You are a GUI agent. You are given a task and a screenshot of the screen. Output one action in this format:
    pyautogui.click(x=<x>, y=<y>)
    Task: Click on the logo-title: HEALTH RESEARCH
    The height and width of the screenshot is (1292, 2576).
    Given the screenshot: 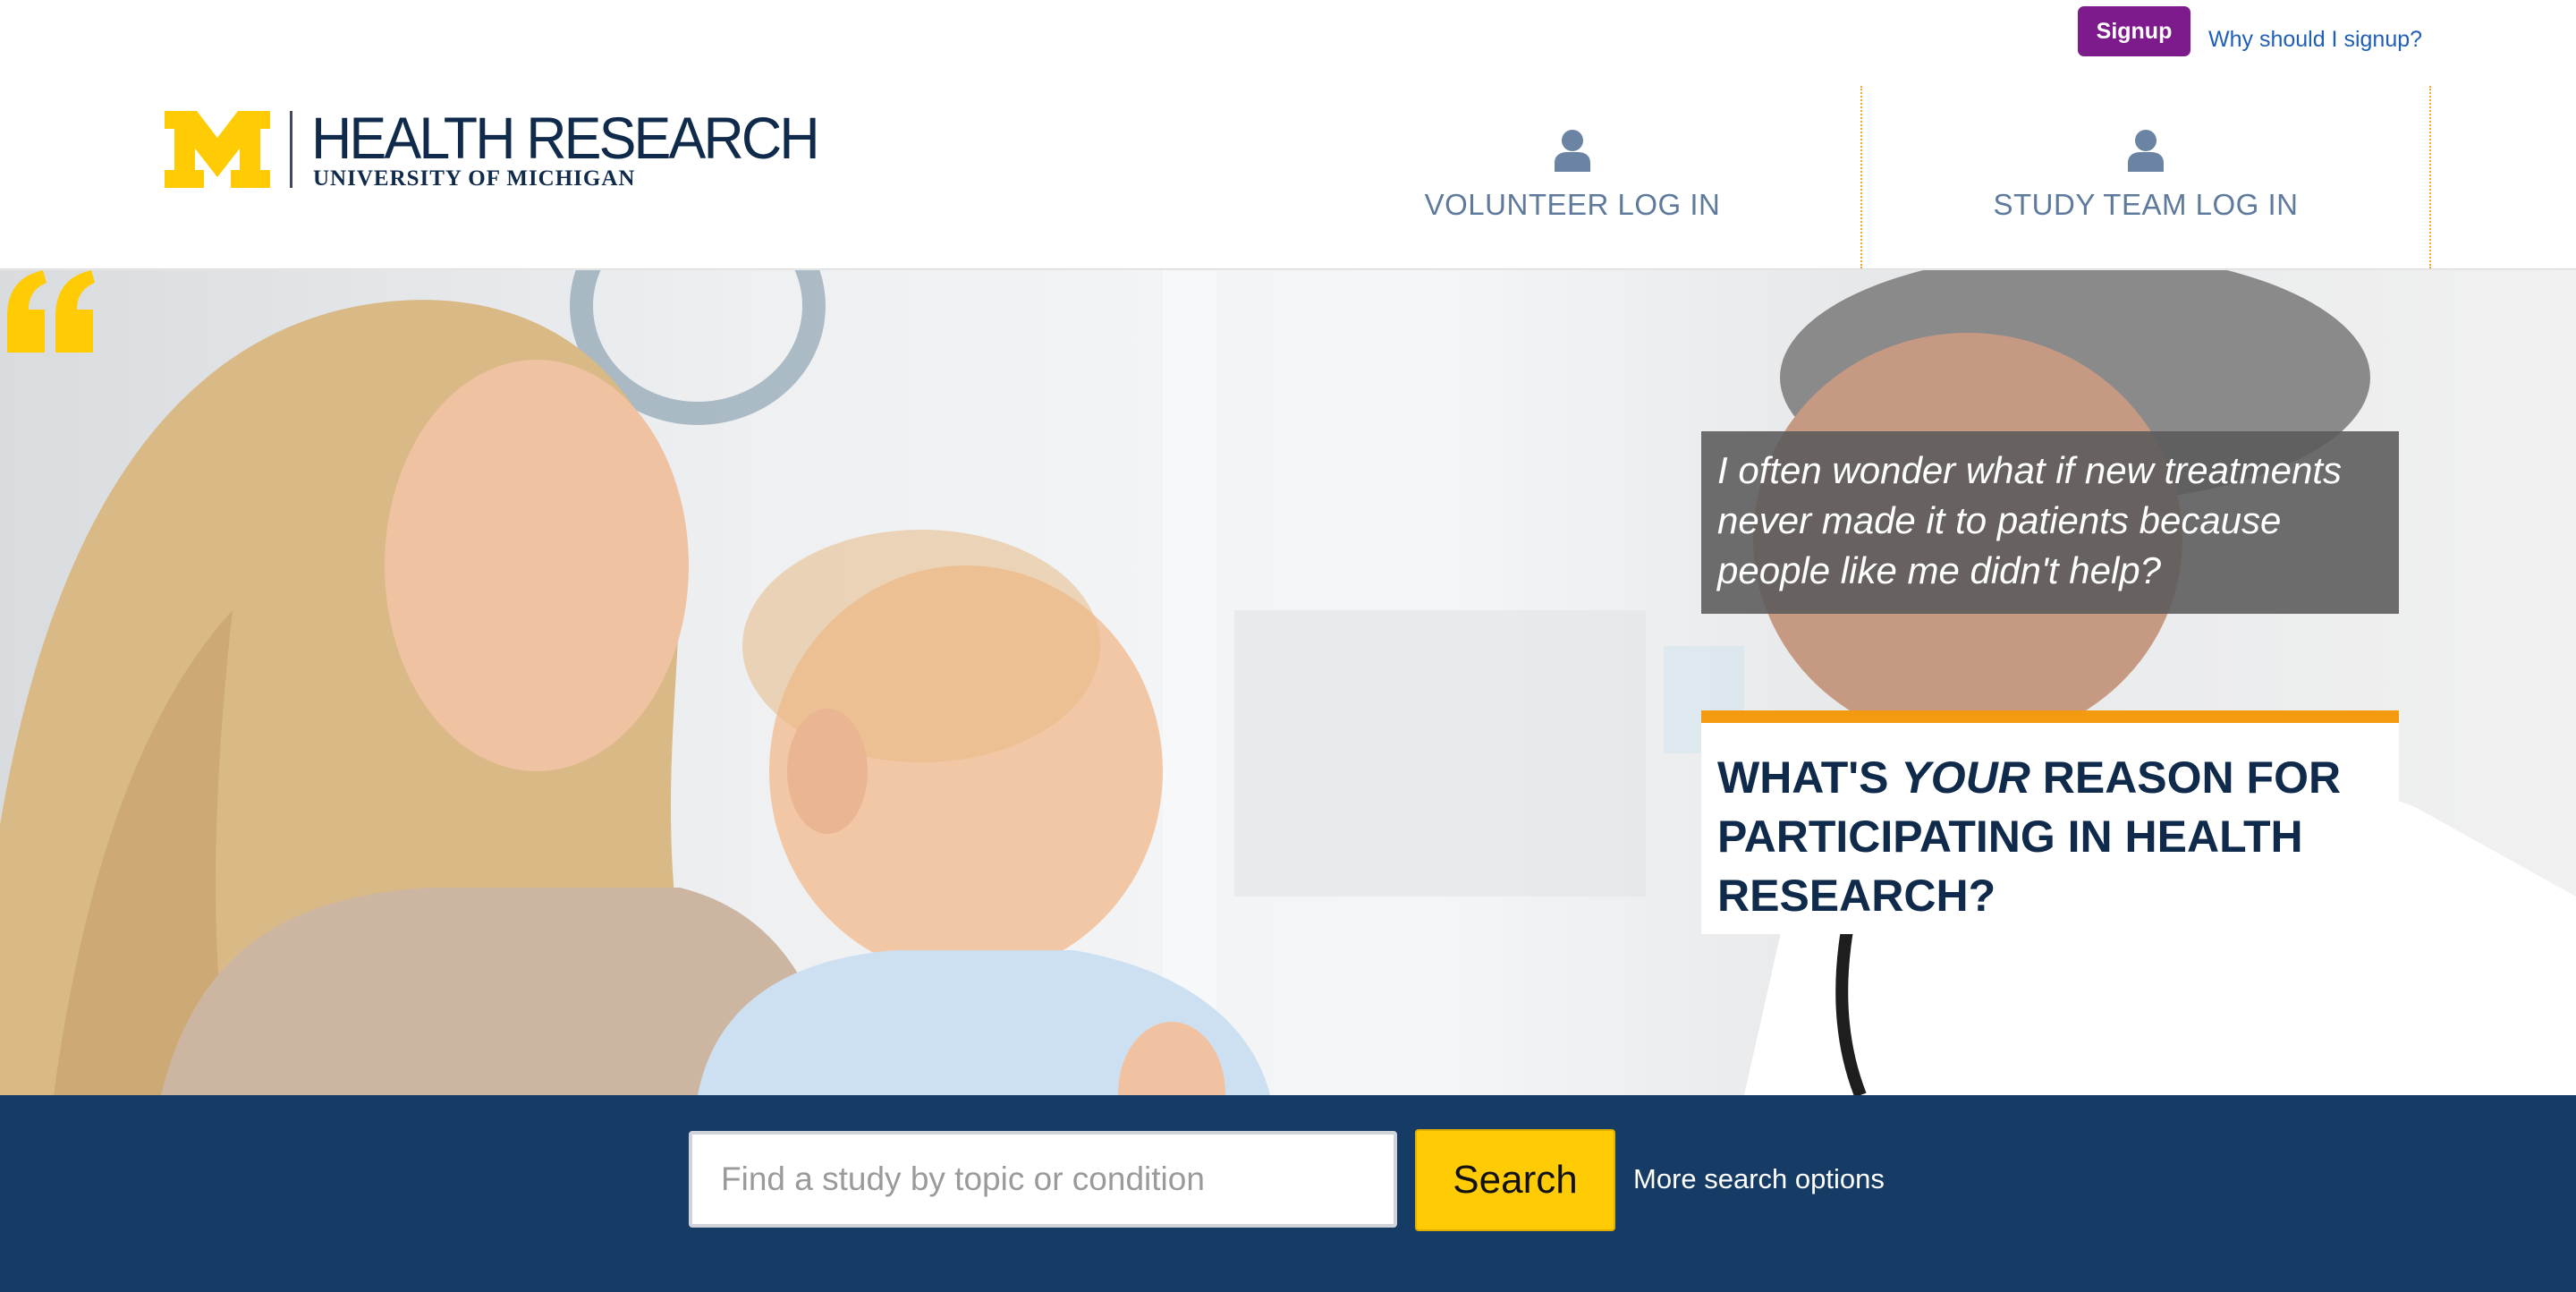 What is the action you would take?
    pyautogui.click(x=565, y=138)
    